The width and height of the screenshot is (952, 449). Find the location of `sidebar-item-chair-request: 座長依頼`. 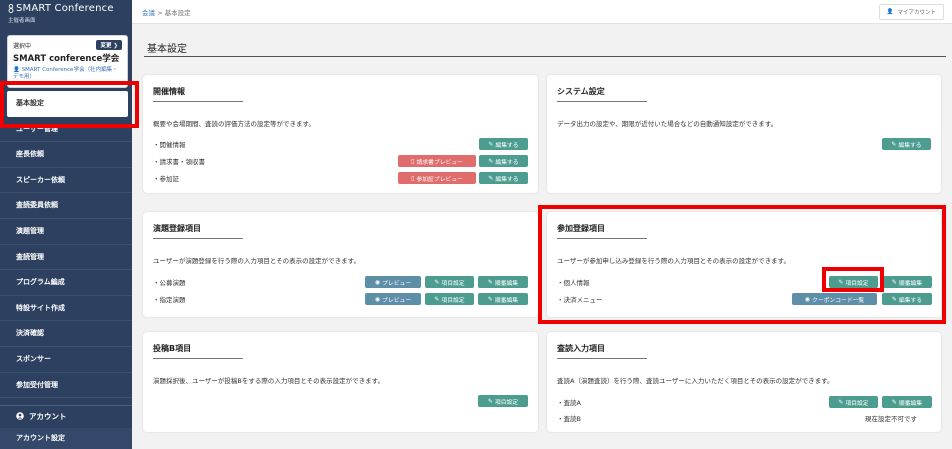

sidebar-item-chair-request: 座長依頼 is located at coordinates (66, 155).